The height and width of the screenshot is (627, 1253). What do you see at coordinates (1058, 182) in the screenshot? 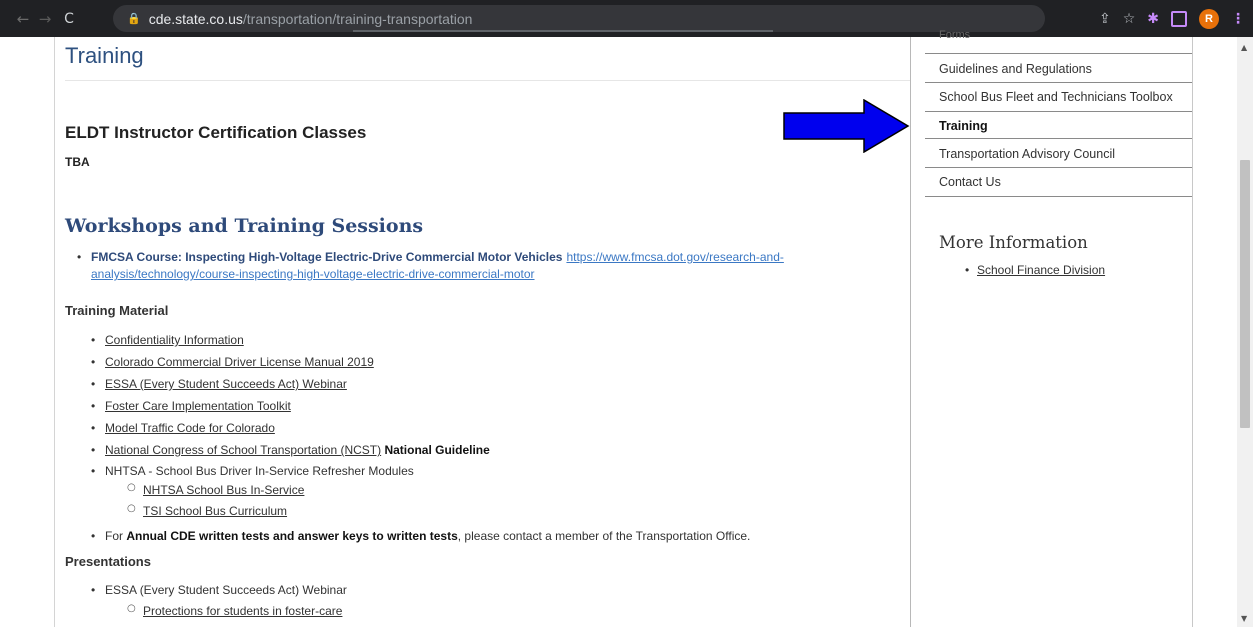
I see `sidebar-item-contact: Contact Us` at bounding box center [1058, 182].